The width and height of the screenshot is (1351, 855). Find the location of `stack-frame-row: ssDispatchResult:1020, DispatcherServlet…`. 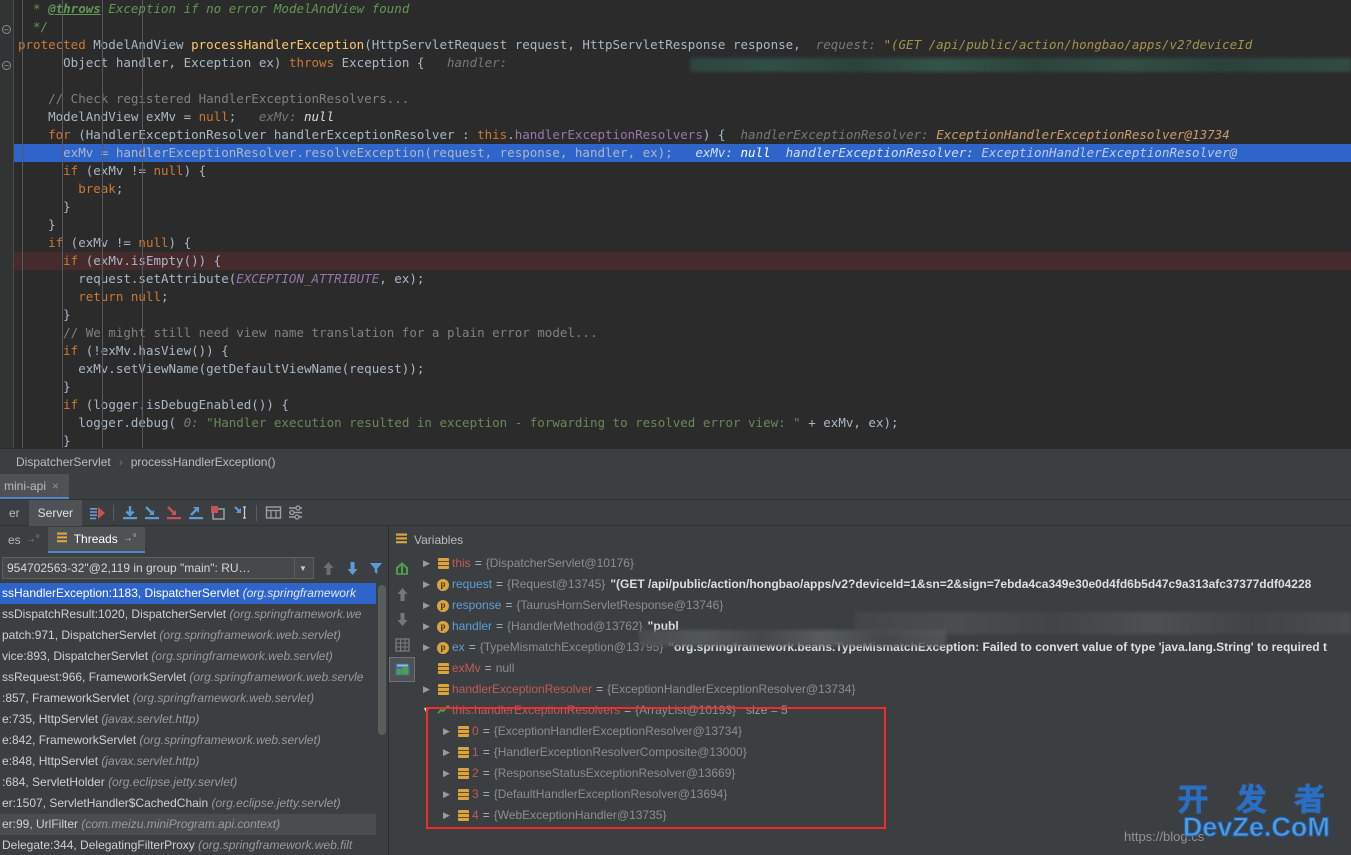

stack-frame-row: ssDispatchResult:1020, DispatcherServlet… is located at coordinates (188, 614).